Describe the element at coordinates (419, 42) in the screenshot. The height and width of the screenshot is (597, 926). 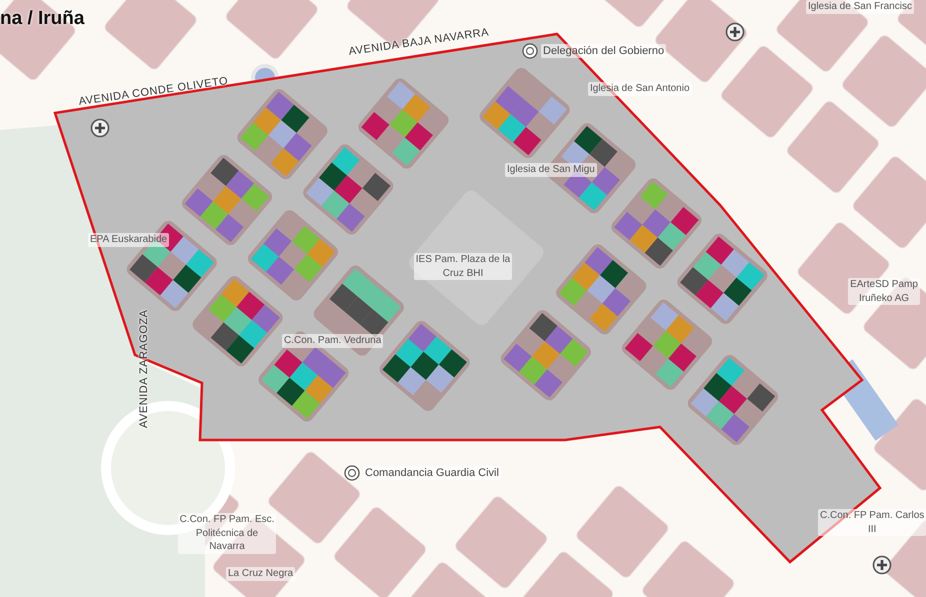
I see `street-label: AVENIDA BAJA NAVARRA` at that location.